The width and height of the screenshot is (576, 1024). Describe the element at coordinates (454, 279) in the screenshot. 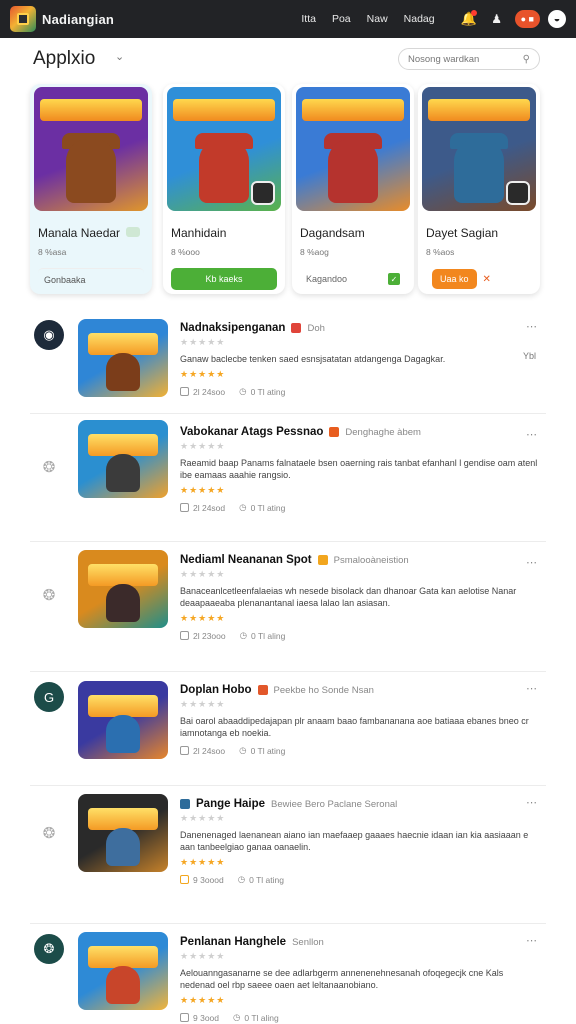

I see `featured-card-buy-button: Uaa ko` at that location.